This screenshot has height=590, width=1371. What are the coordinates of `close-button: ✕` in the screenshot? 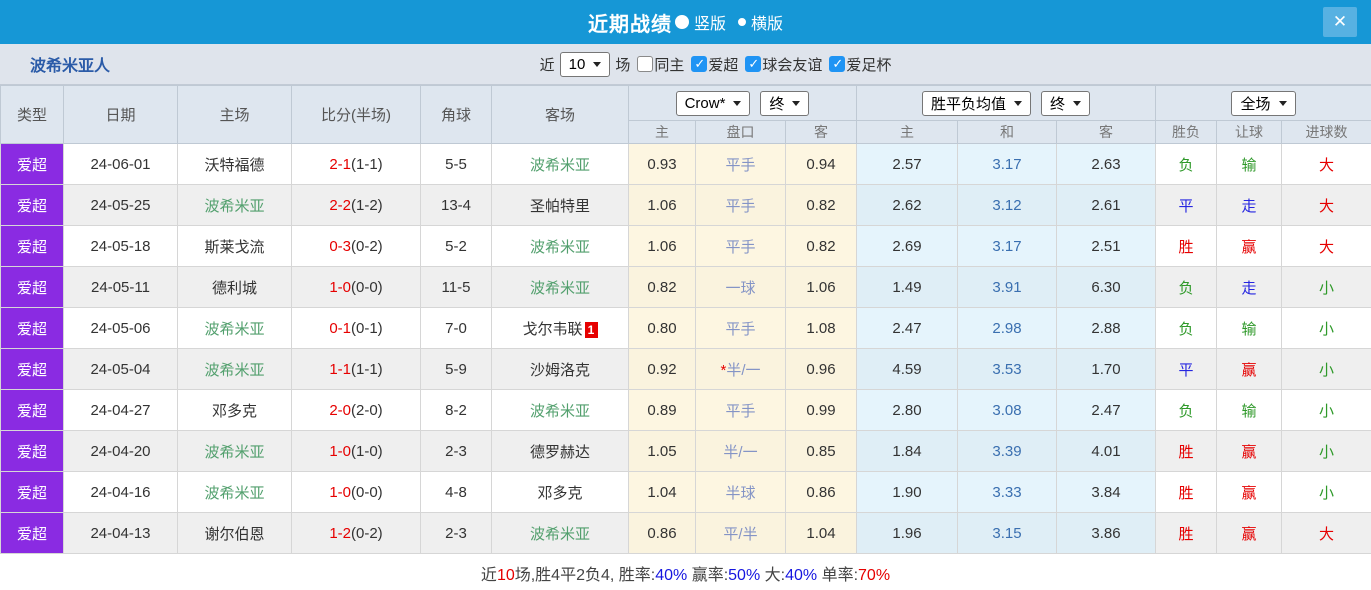 It's located at (1340, 22).